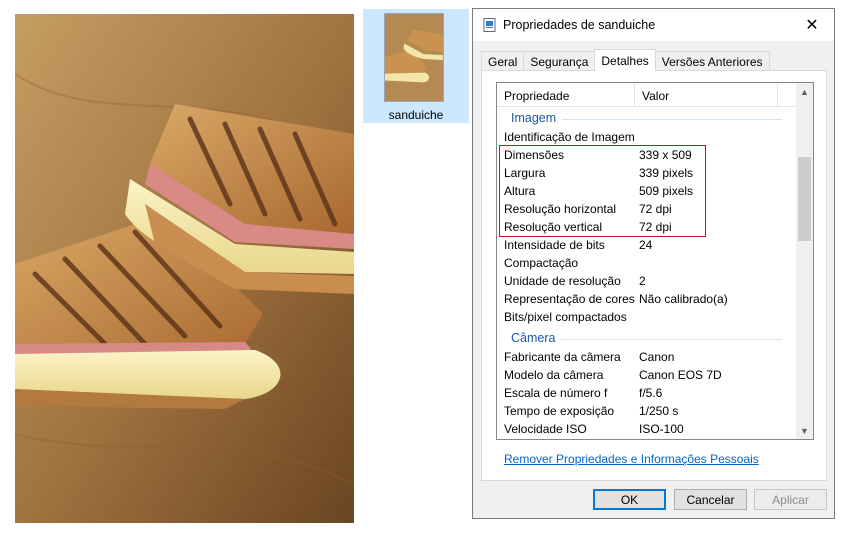 This screenshot has height=537, width=852. What do you see at coordinates (661, 429) in the screenshot?
I see `property-value: ISO-100` at bounding box center [661, 429].